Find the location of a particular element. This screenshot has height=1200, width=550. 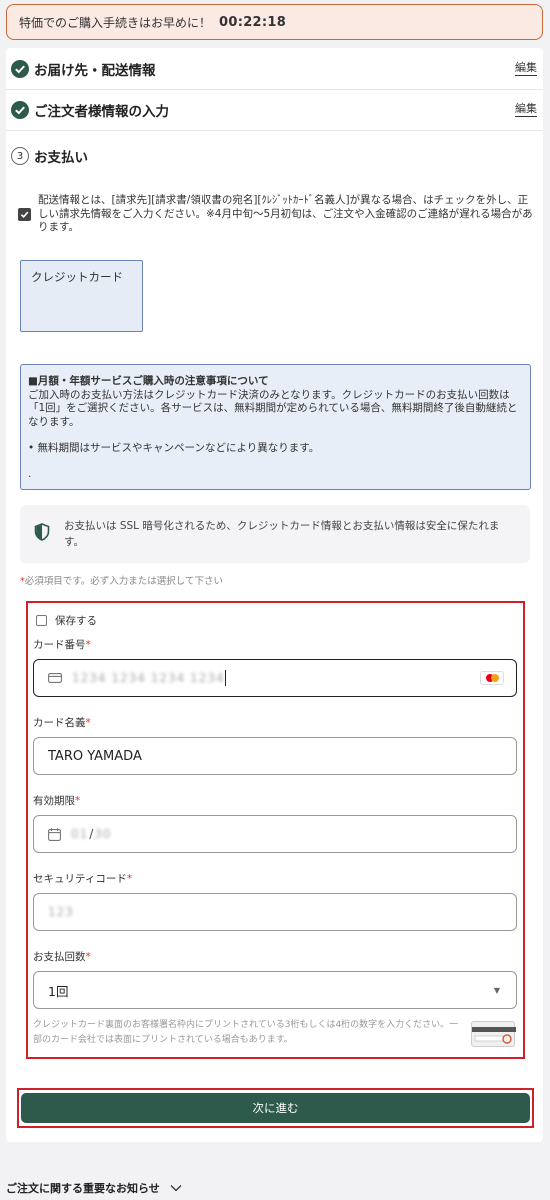

credit-card-icon is located at coordinates (55, 678).